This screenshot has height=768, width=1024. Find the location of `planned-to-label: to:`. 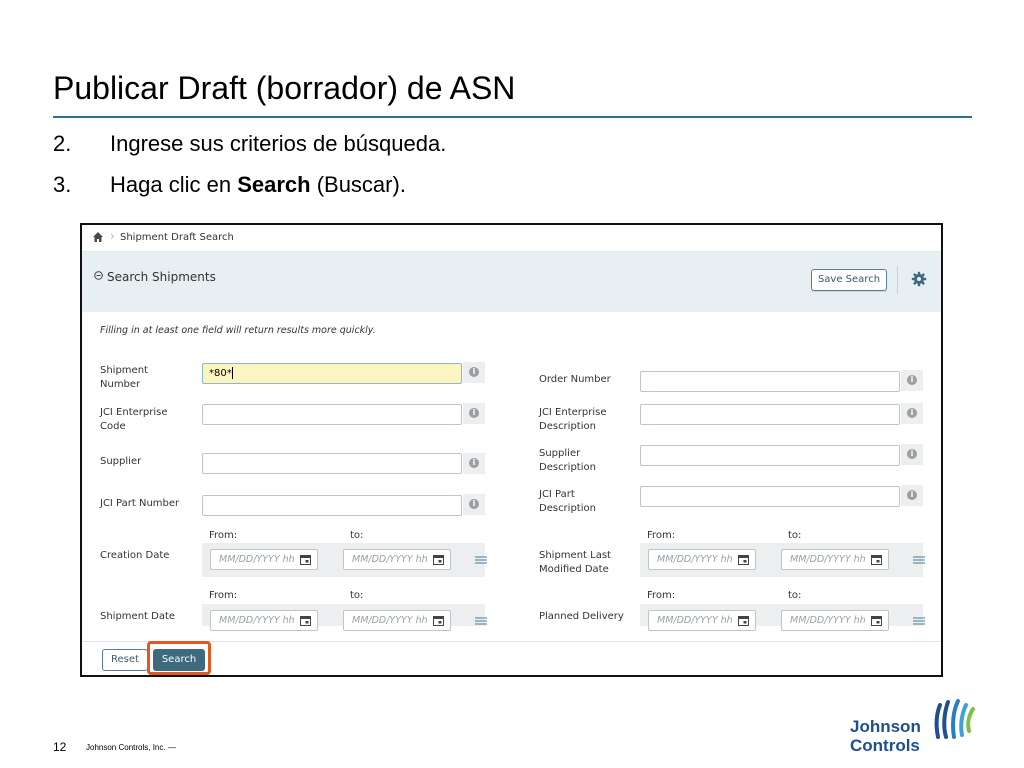

planned-to-label: to: is located at coordinates (795, 595).